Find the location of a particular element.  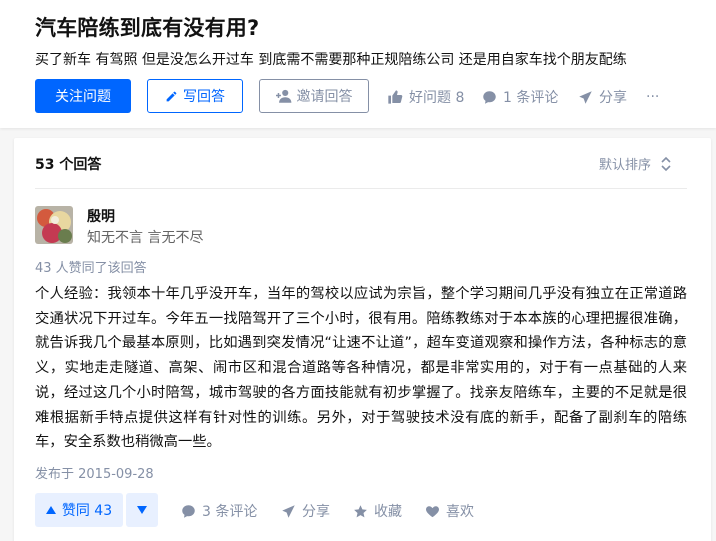

question-title: 汽车陪练到底有没有用? is located at coordinates (147, 28).